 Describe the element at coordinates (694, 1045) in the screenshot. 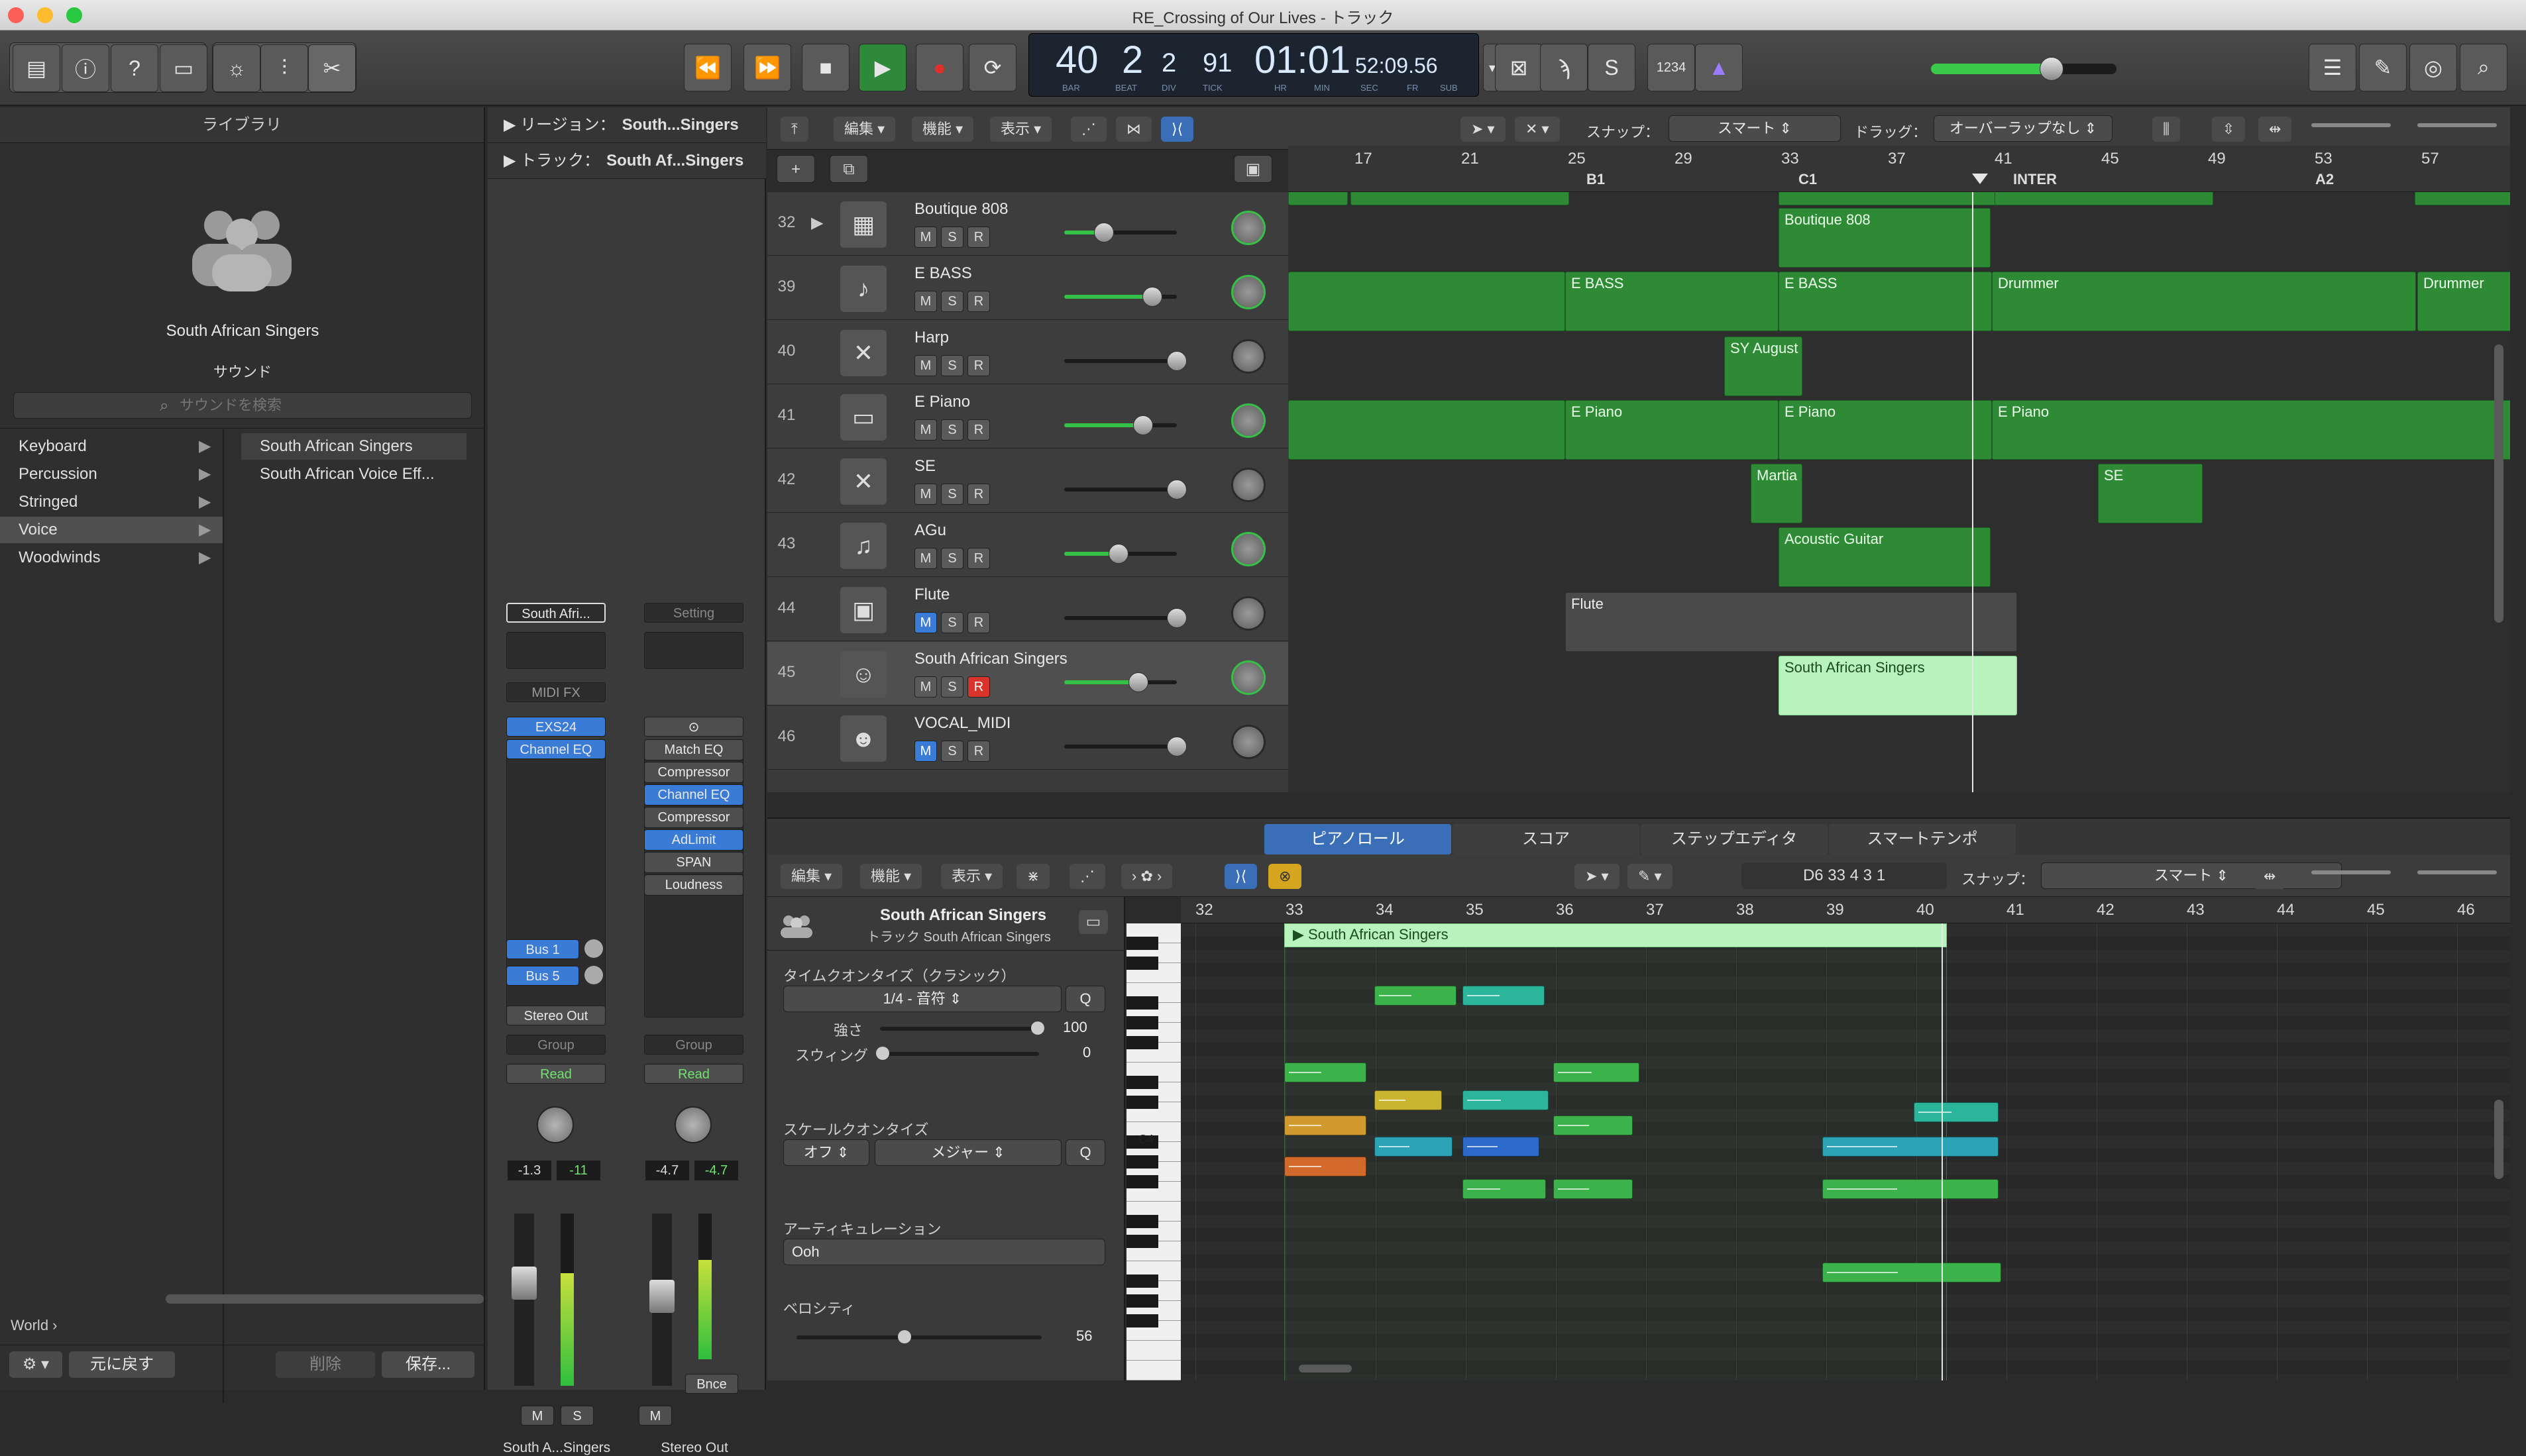

I see `strip2-group: Group` at that location.